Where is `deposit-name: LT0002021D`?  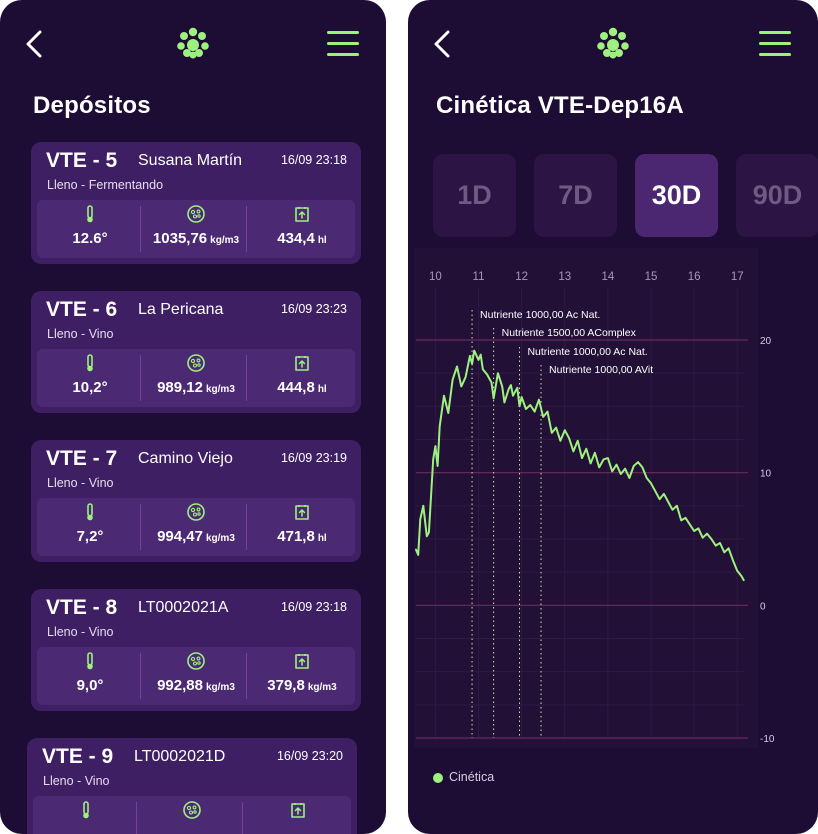
deposit-name: LT0002021D is located at coordinates (180, 756).